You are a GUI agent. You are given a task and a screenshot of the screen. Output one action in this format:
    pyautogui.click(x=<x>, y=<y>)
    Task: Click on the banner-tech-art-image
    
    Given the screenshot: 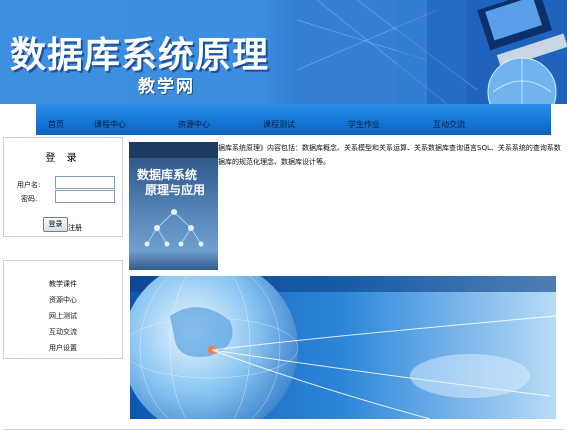 What is the action you would take?
    pyautogui.click(x=432, y=52)
    